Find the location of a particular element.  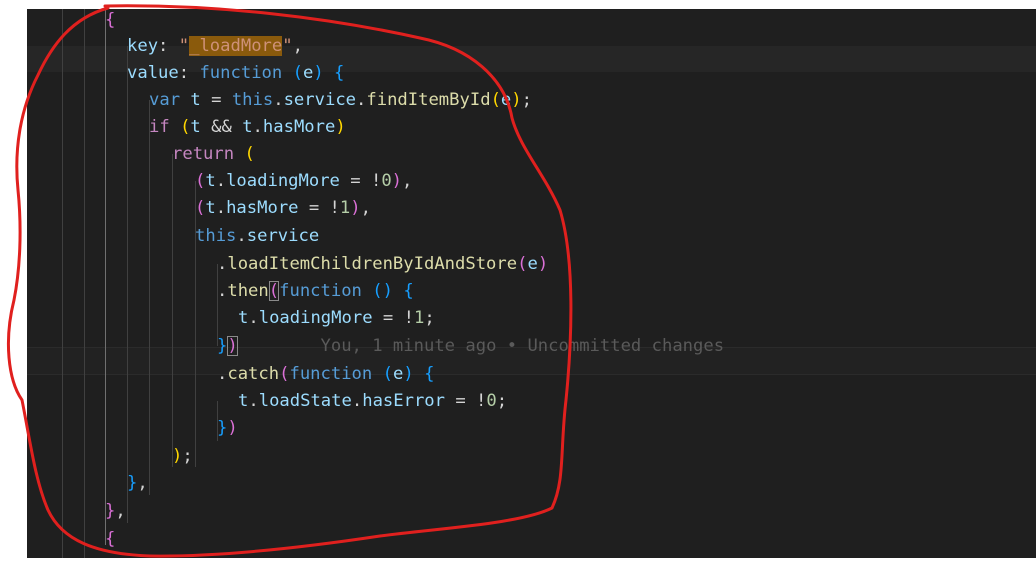

code-line: .loadItemChildrenByIdAndStore(e) is located at coordinates (382, 264).